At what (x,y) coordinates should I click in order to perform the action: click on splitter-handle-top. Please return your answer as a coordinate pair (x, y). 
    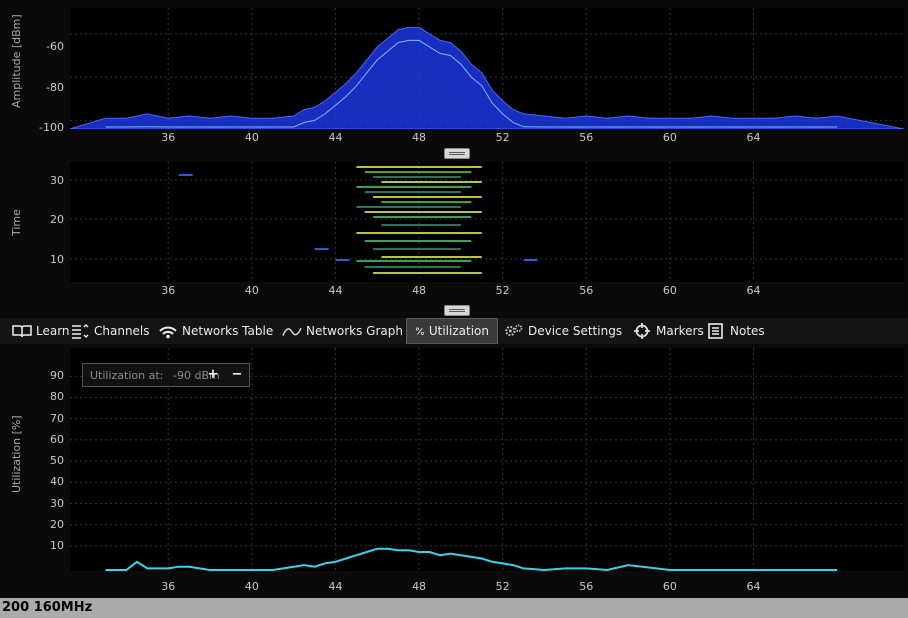
    Looking at the image, I should click on (457, 153).